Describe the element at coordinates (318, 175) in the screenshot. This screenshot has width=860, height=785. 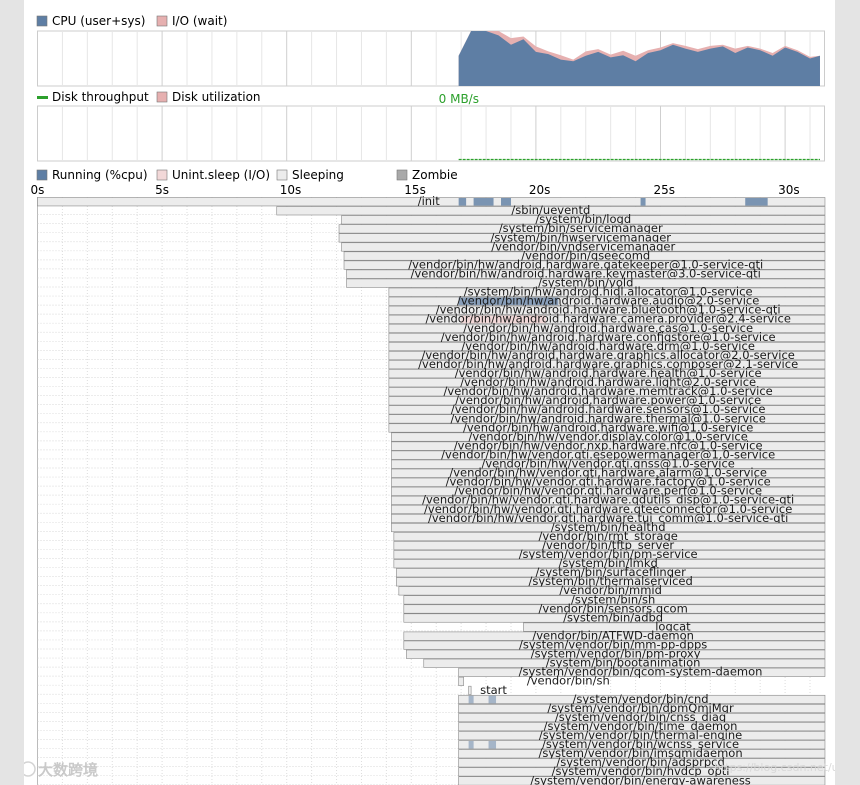
I see `proc-legend-label: Sleeping` at that location.